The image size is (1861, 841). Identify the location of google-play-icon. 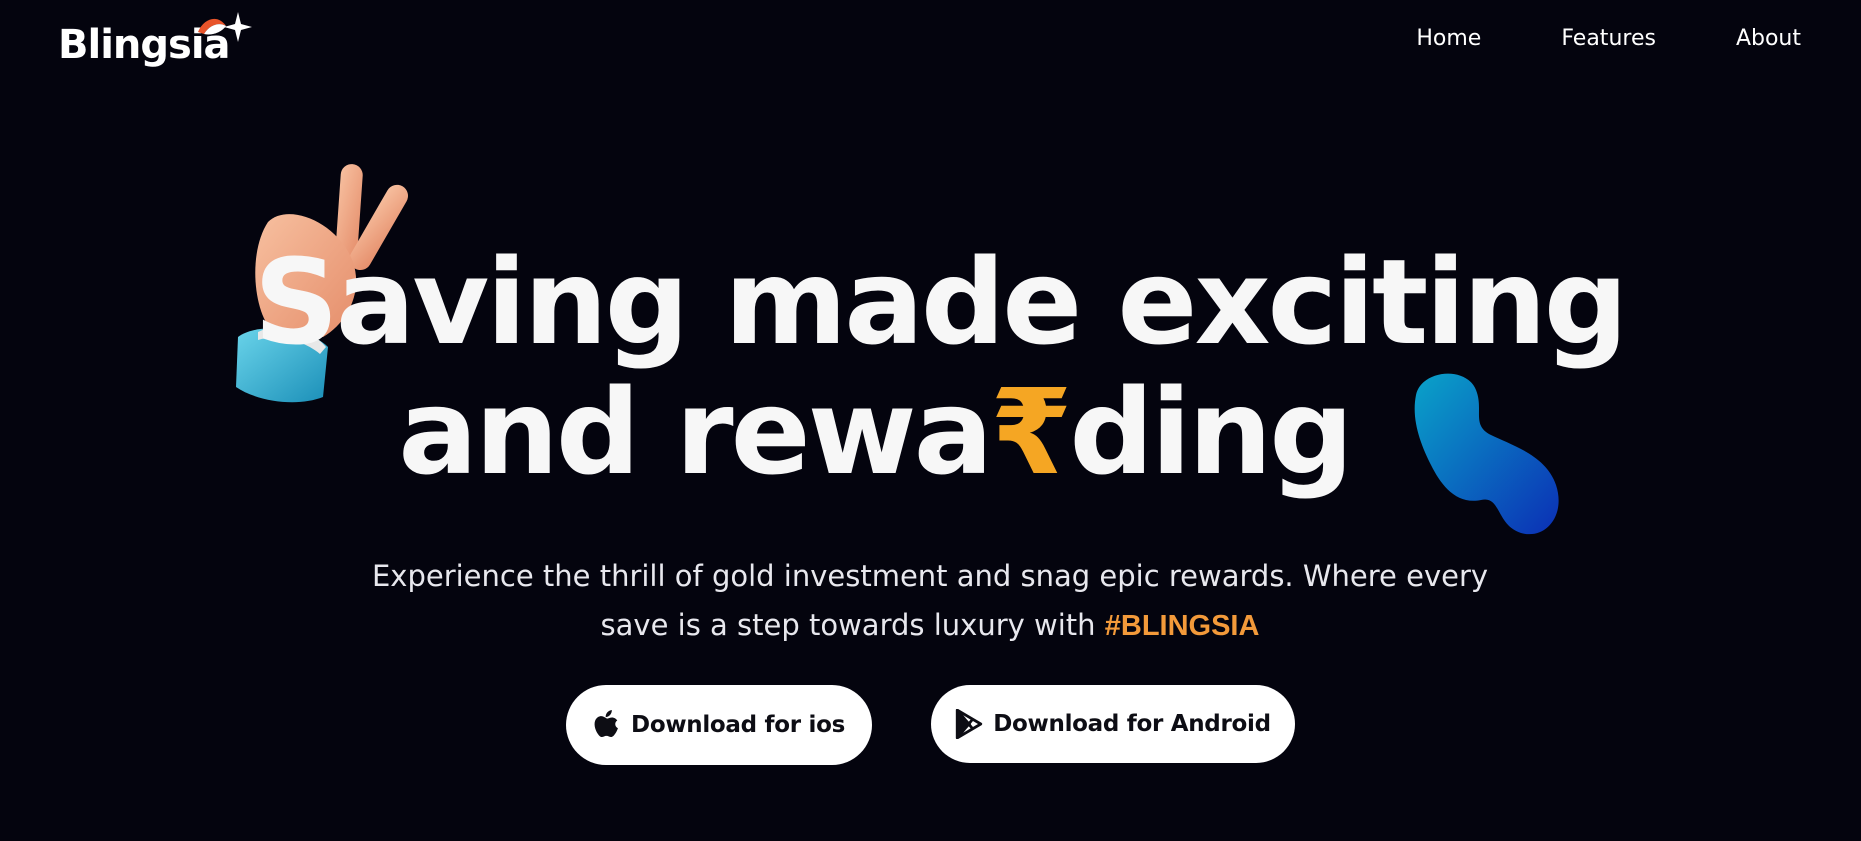
(969, 724).